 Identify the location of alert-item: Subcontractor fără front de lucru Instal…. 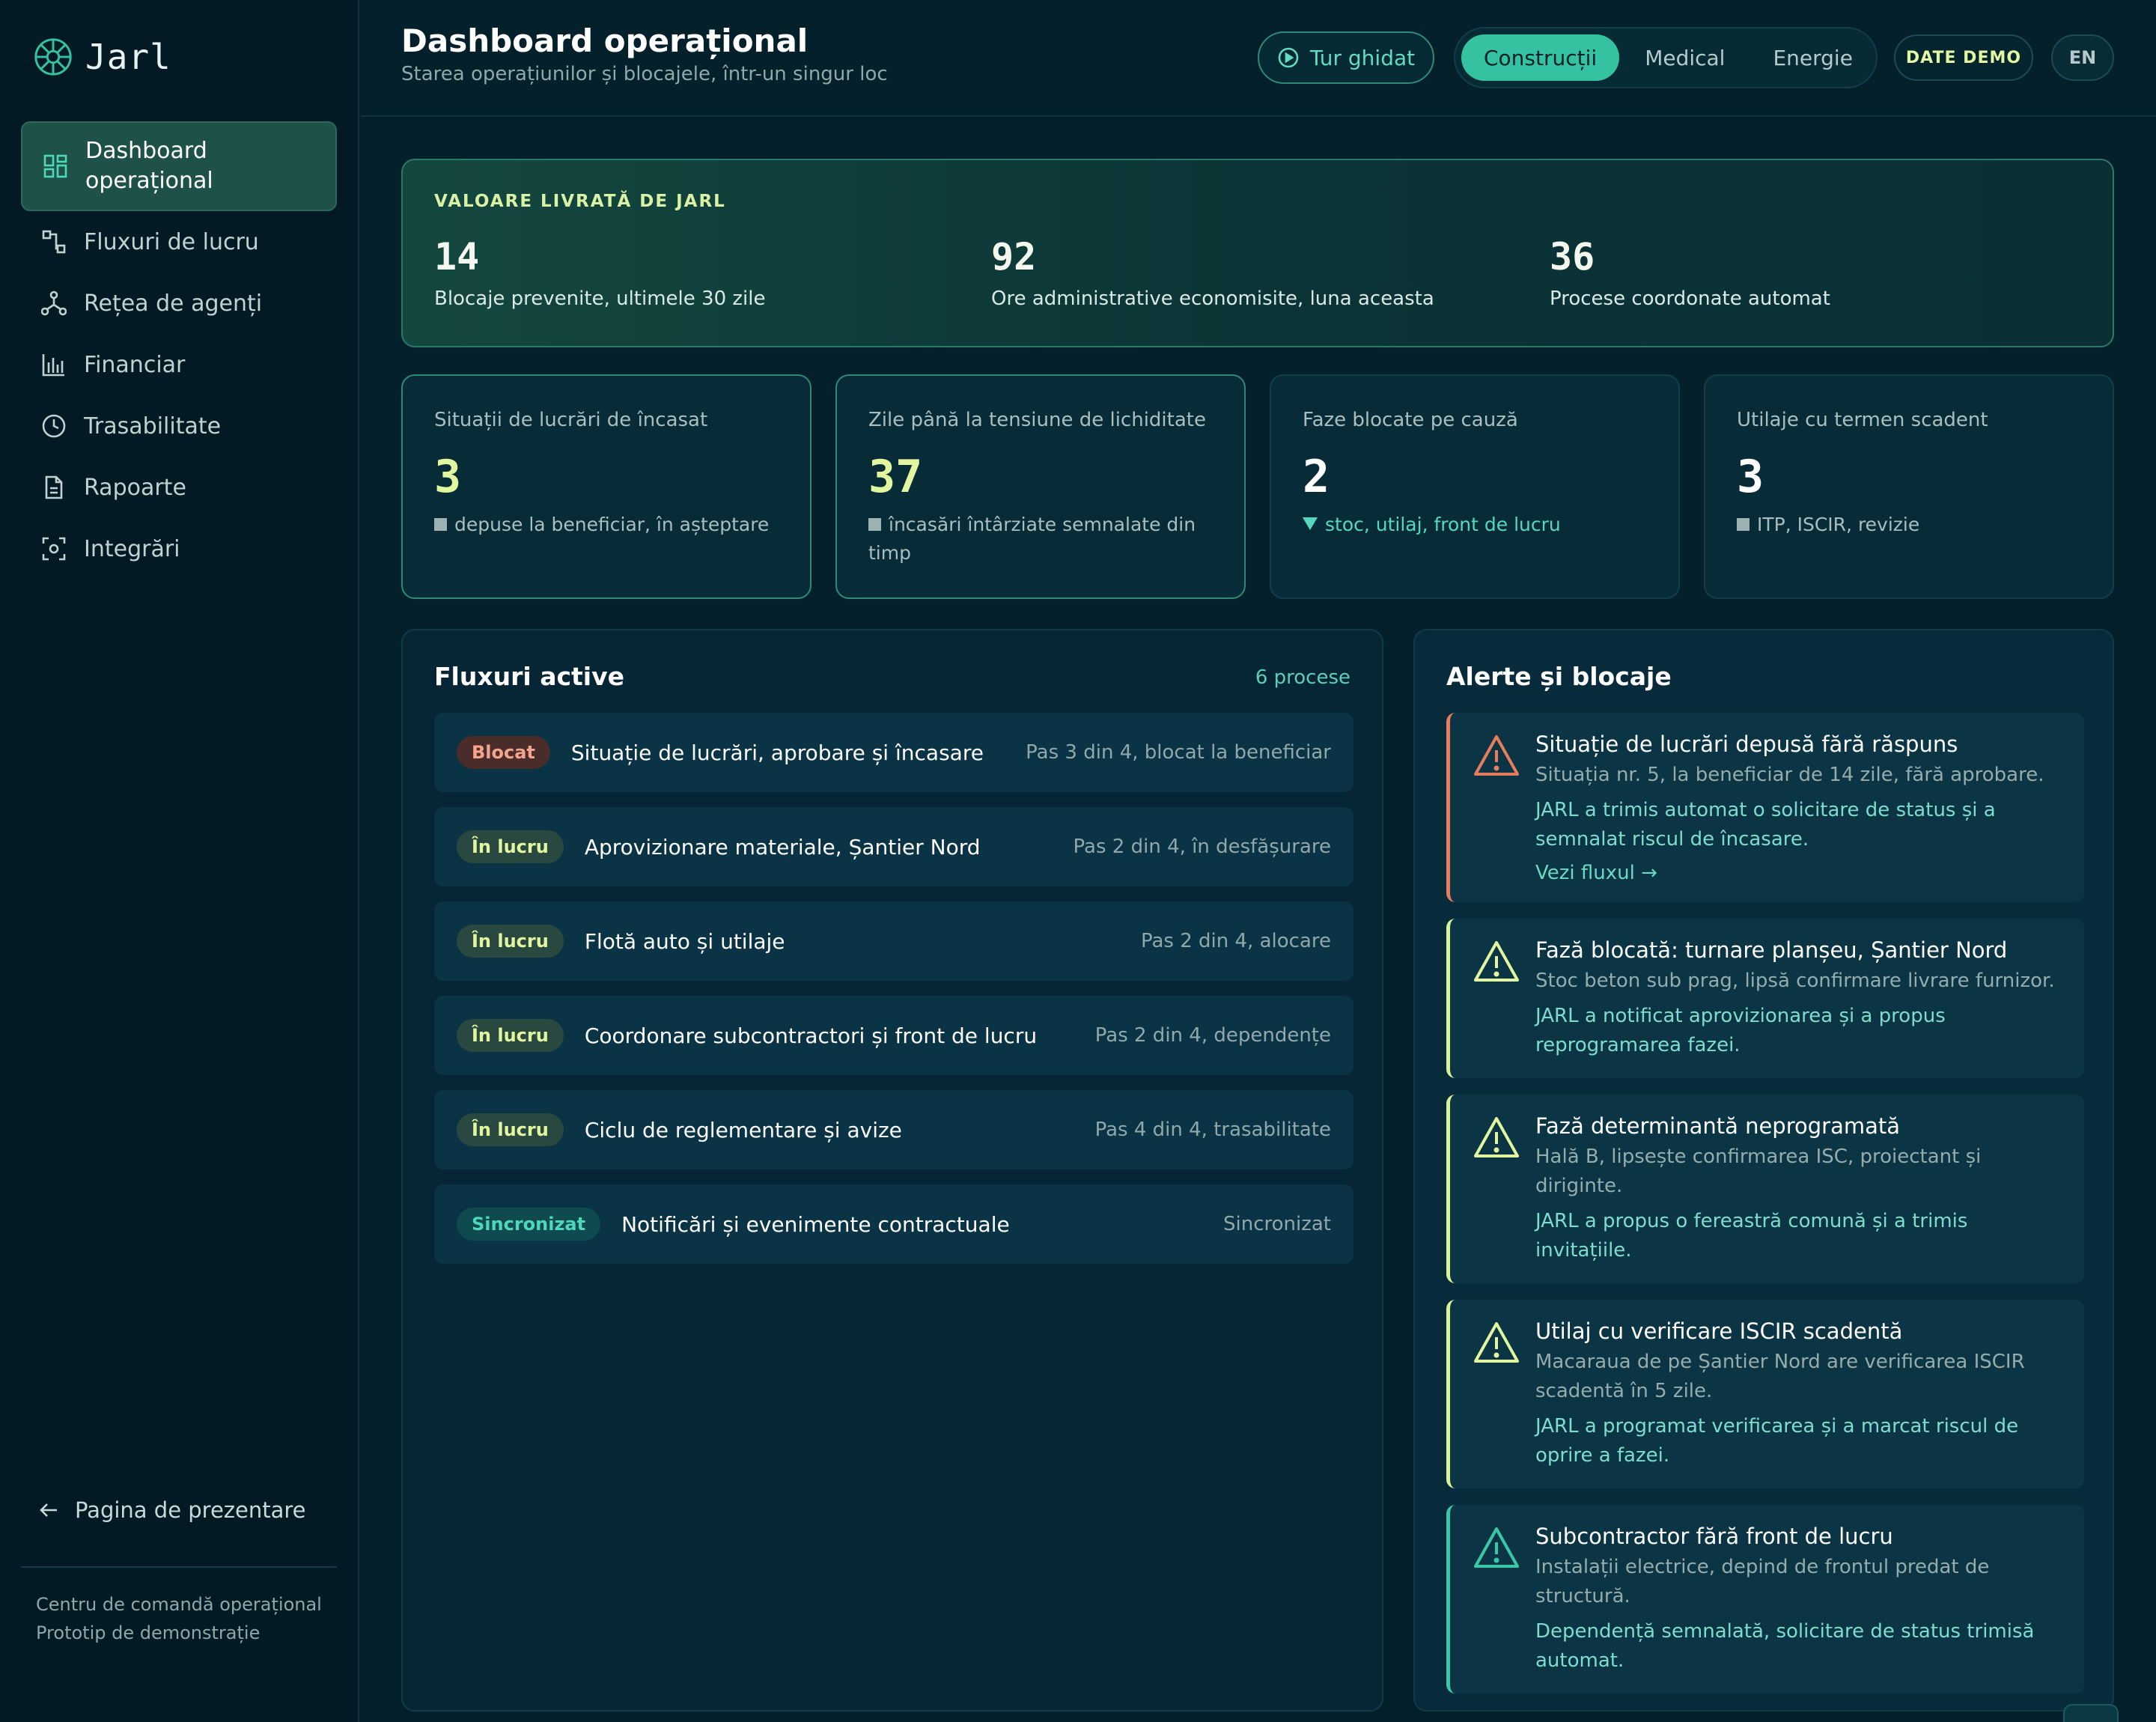
(1765, 1599).